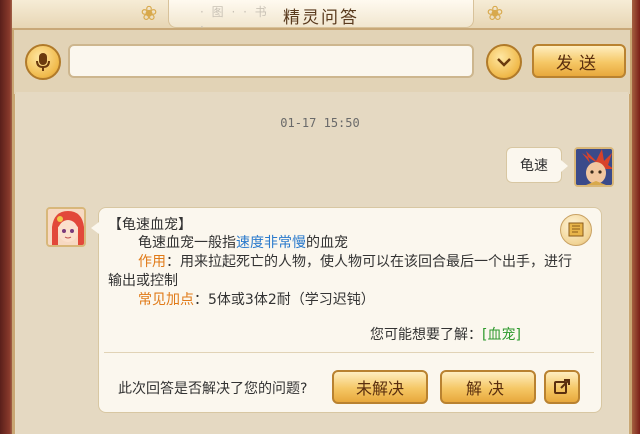  I want to click on answer-text: 的血宠, so click(327, 243).